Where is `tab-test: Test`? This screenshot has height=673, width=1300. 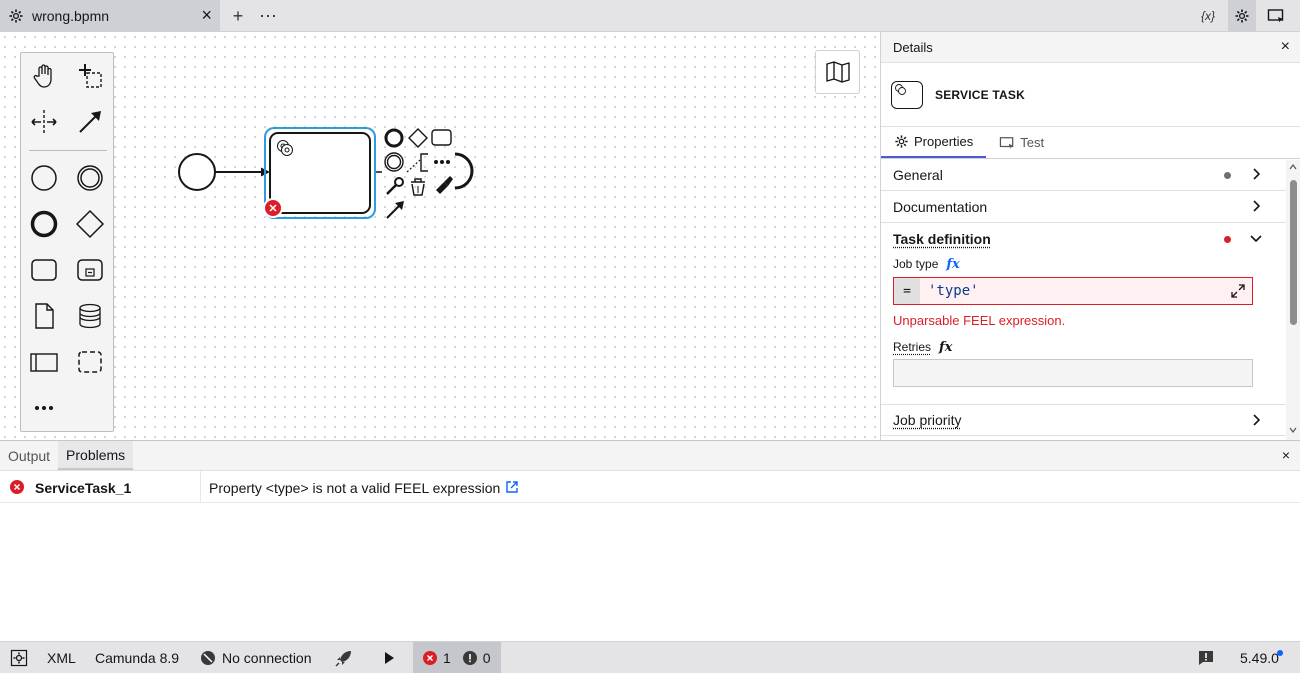 tab-test: Test is located at coordinates (1021, 142).